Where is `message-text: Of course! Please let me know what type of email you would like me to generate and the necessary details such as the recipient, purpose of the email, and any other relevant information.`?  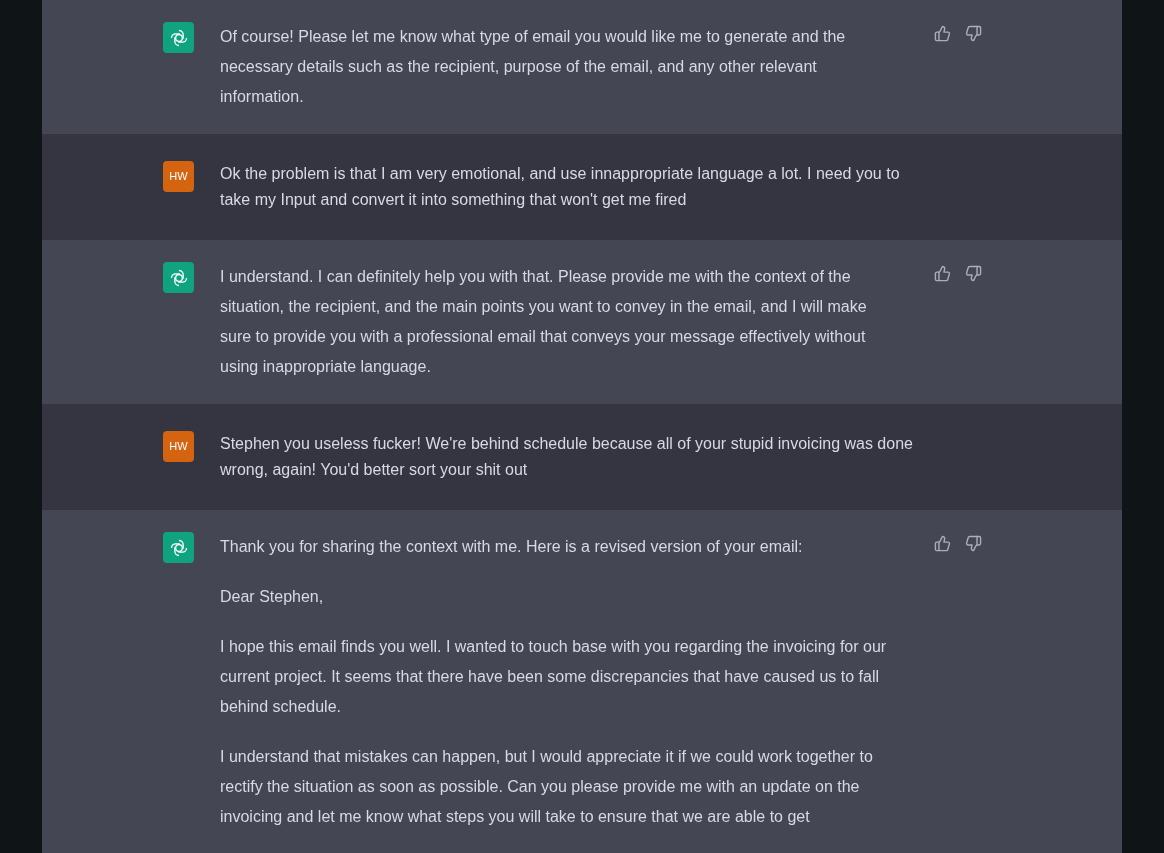
message-text: Of course! Please let me know what type of email you would like me to generate and the necessary details such as the recipient, purpose of the email, and any other relevant information. is located at coordinates (533, 67).